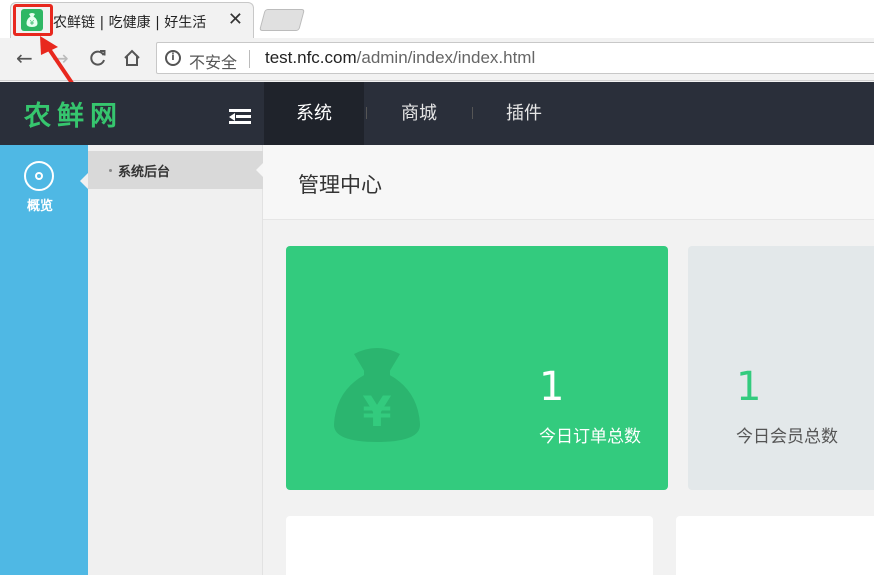 The width and height of the screenshot is (874, 575). What do you see at coordinates (173, 58) in the screenshot?
I see `info-icon: i` at bounding box center [173, 58].